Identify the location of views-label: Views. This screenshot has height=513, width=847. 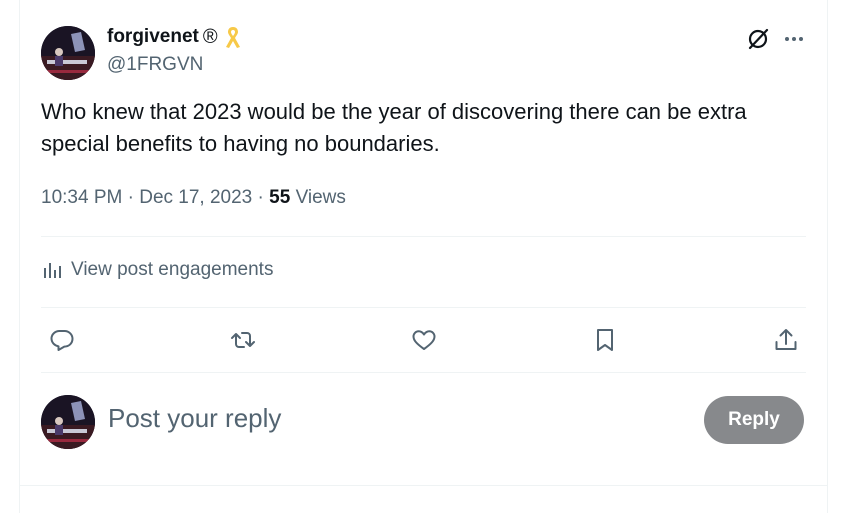
(320, 197).